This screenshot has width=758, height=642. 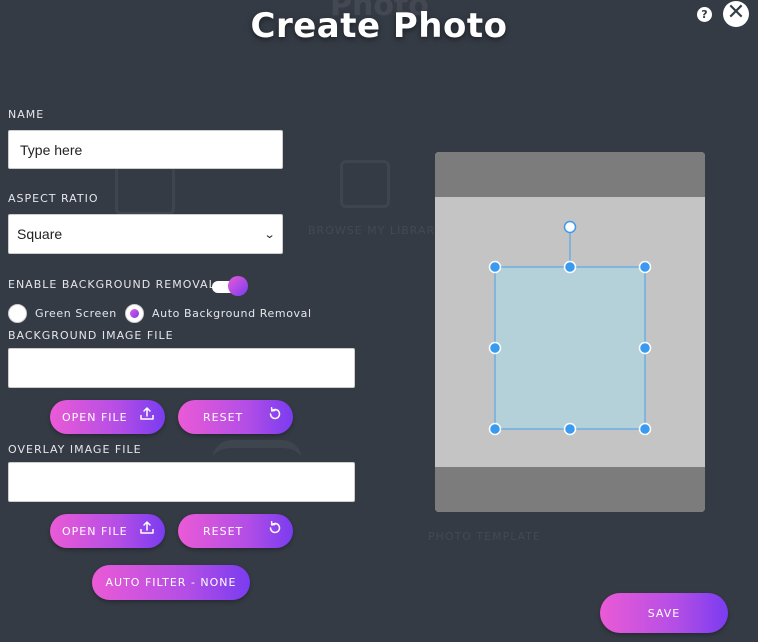 I want to click on auto-background-removal-radio, so click(x=134, y=313).